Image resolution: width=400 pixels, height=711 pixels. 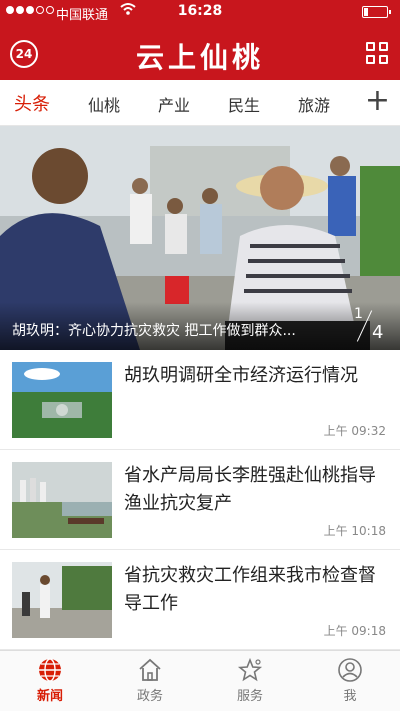 I want to click on nav-label: 服务, so click(x=249, y=696).